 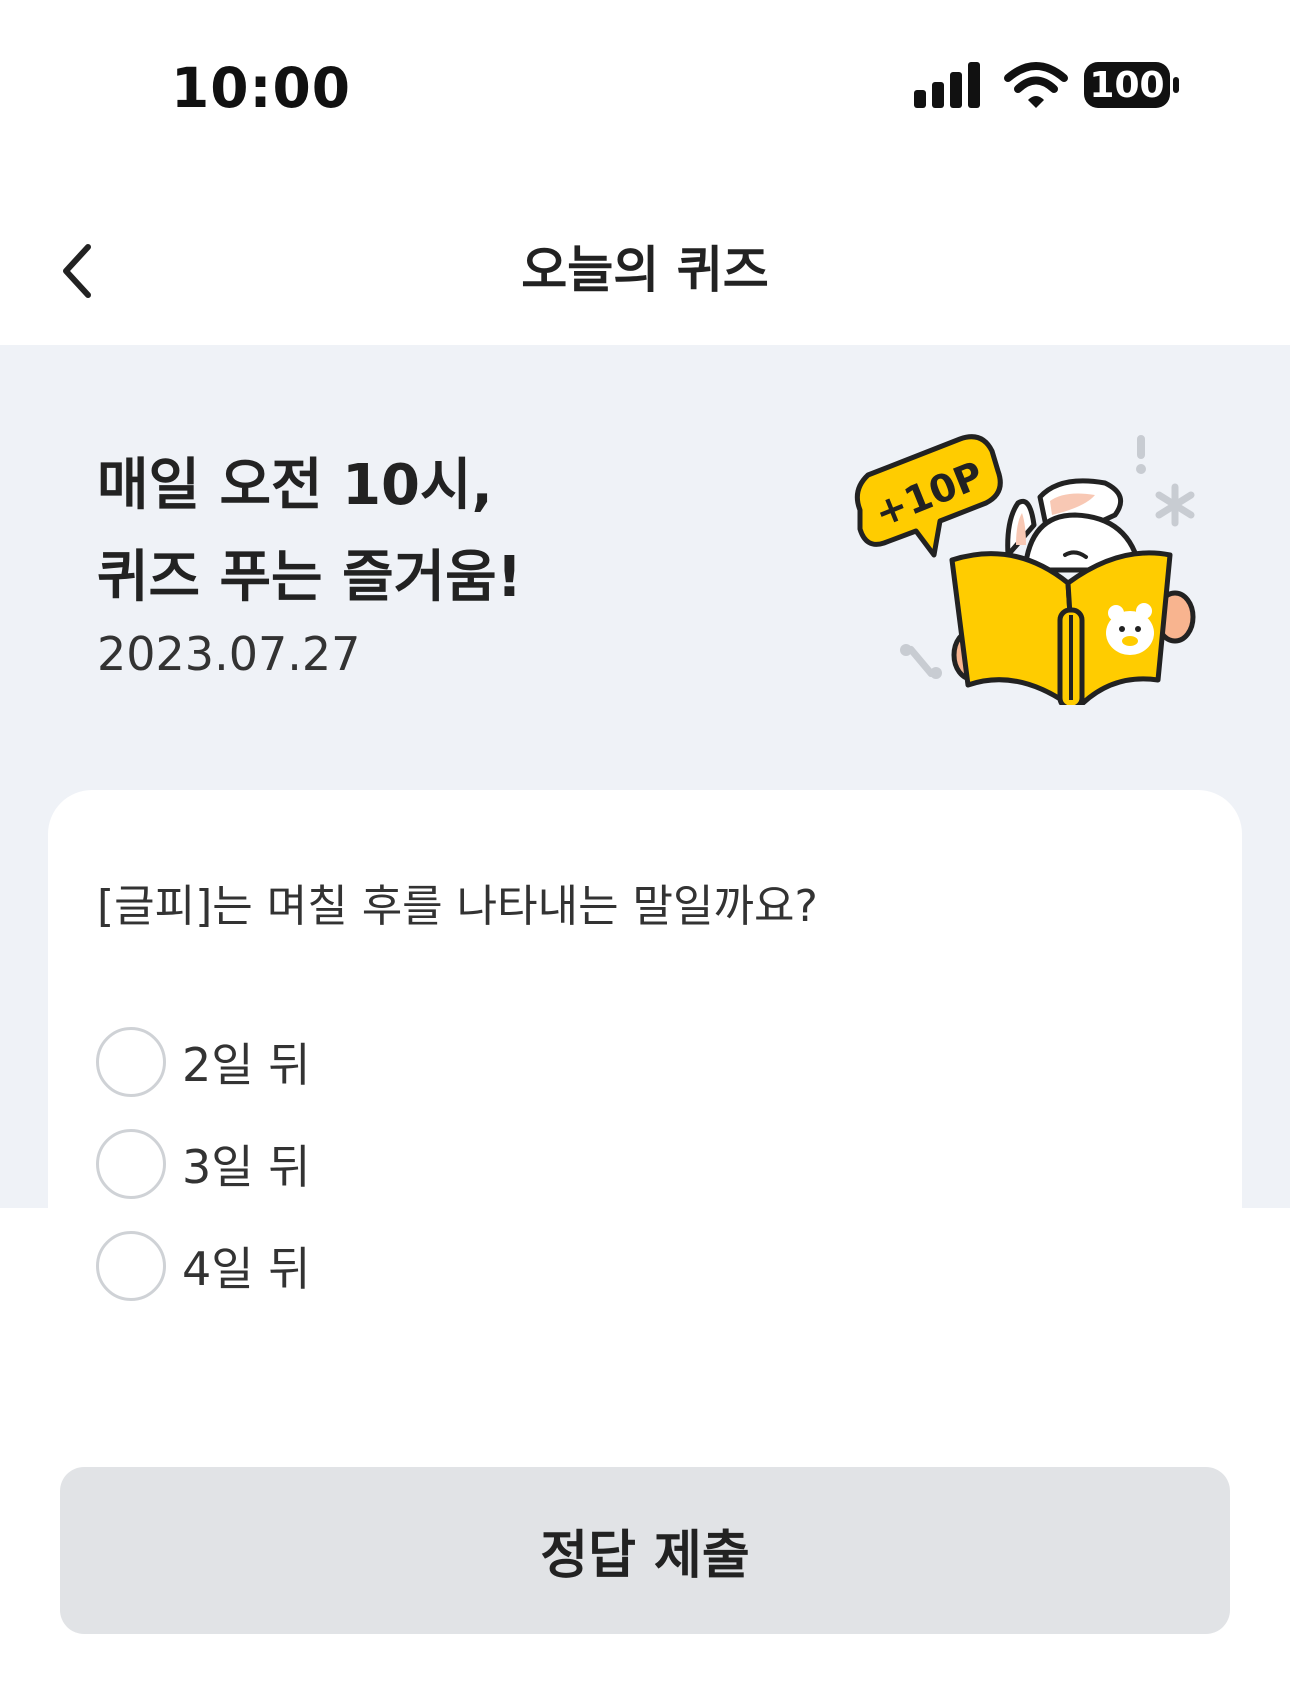 I want to click on nav-bar: 오늘의 퀴즈, so click(x=645, y=270).